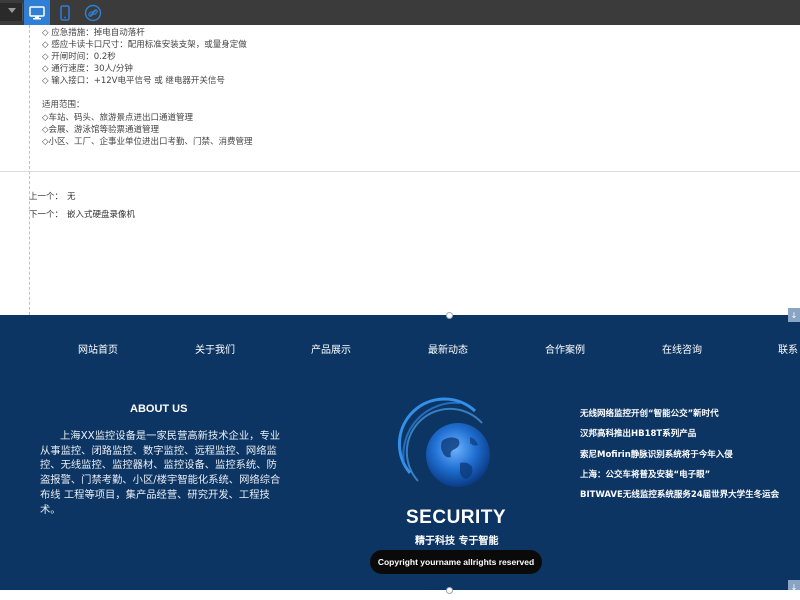 The image size is (800, 600). I want to click on divider, so click(400, 171).